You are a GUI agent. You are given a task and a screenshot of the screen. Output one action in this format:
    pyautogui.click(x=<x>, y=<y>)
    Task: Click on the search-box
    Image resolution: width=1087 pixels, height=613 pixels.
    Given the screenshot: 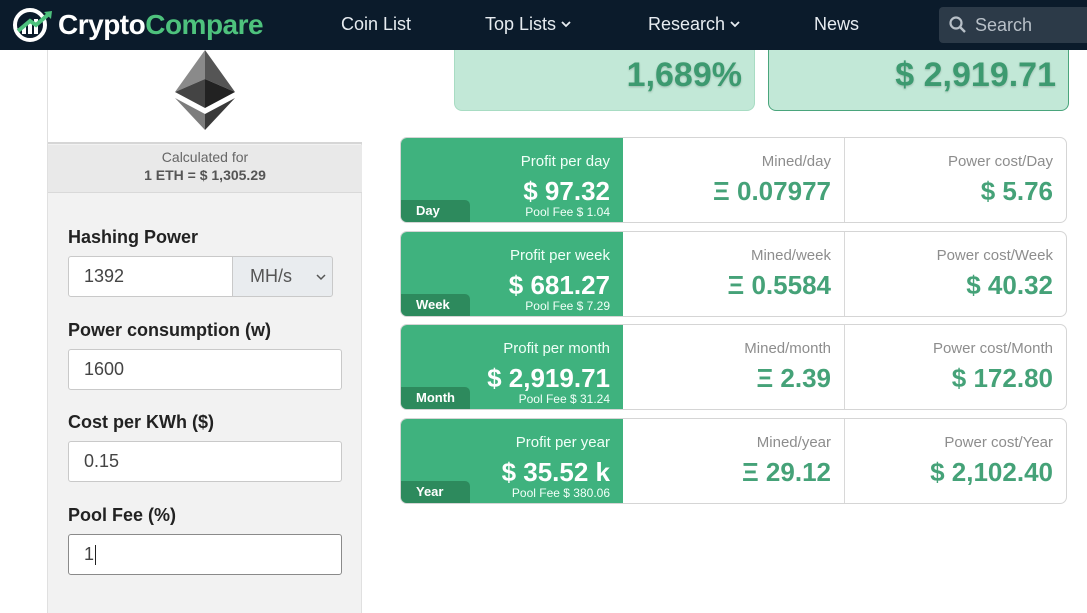 What is the action you would take?
    pyautogui.click(x=1013, y=25)
    